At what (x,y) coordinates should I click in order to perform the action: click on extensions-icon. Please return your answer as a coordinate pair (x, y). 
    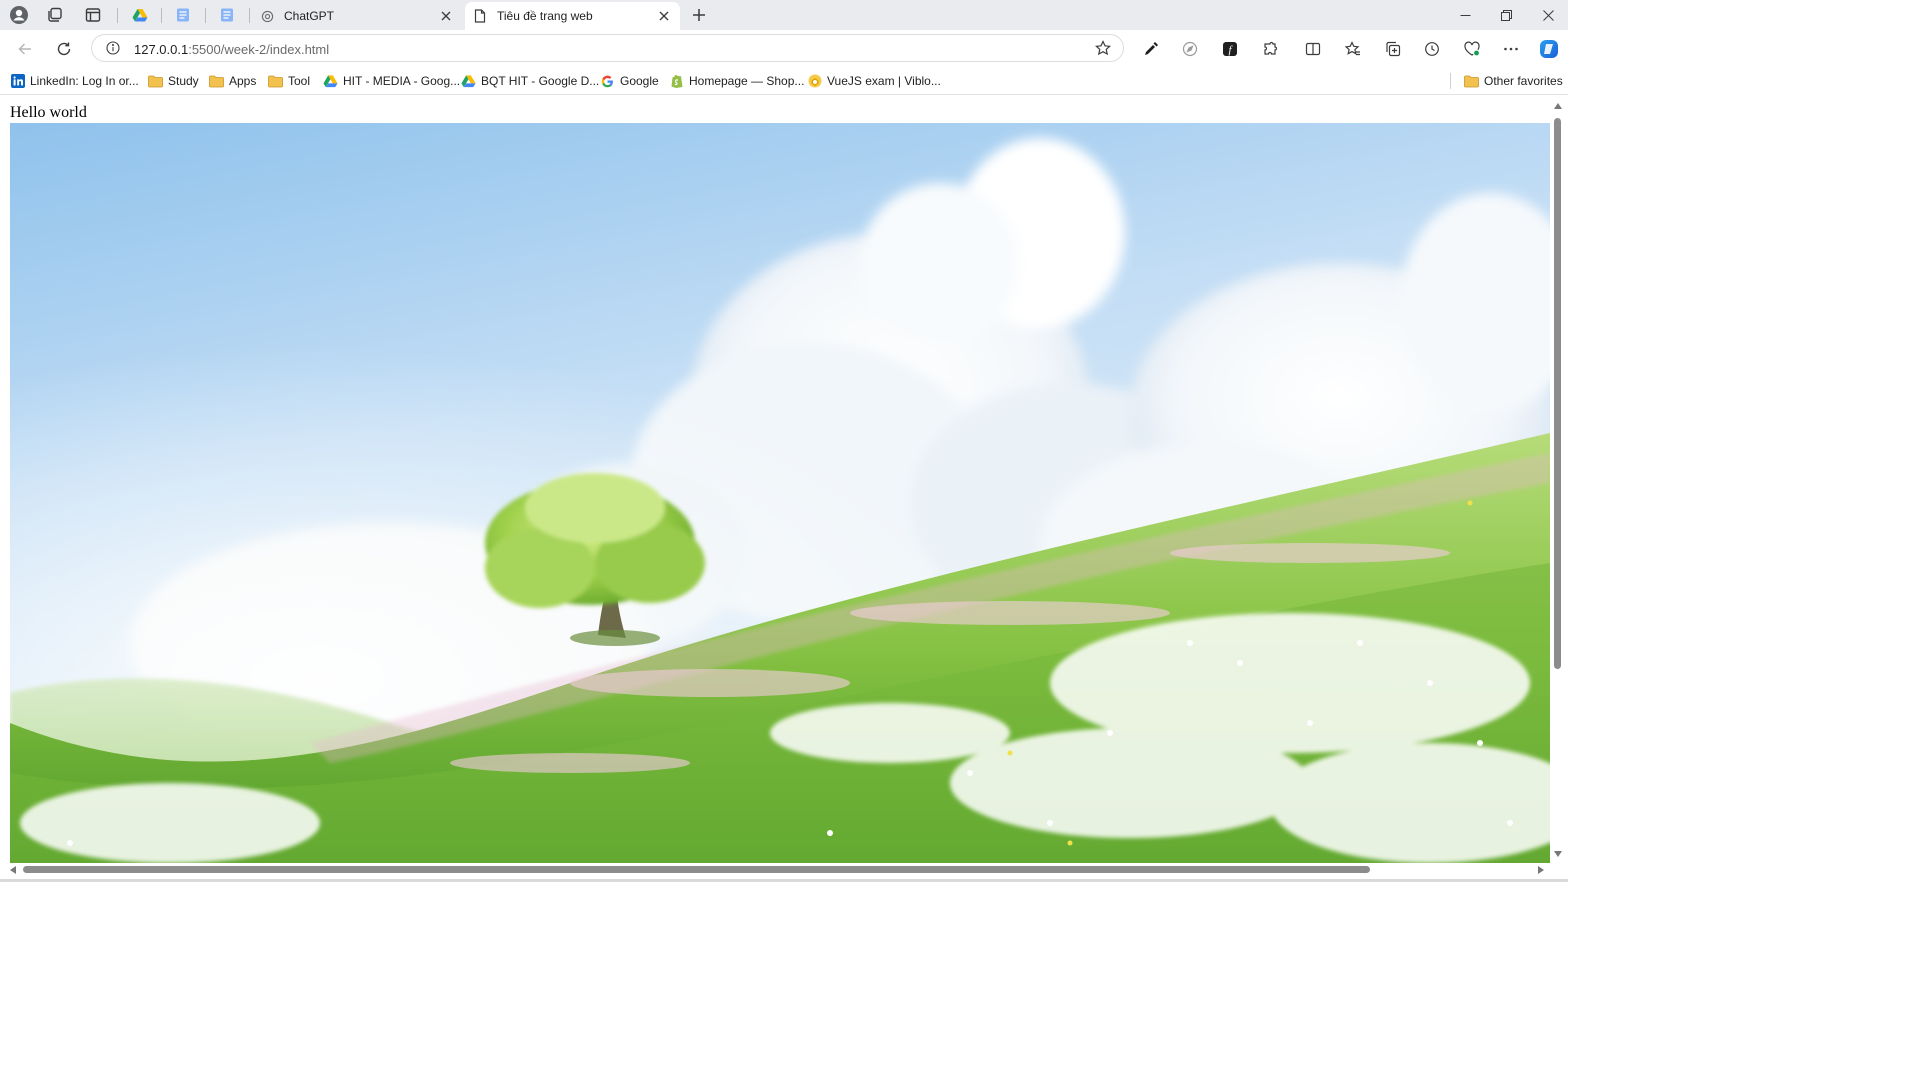
    Looking at the image, I should click on (1270, 49).